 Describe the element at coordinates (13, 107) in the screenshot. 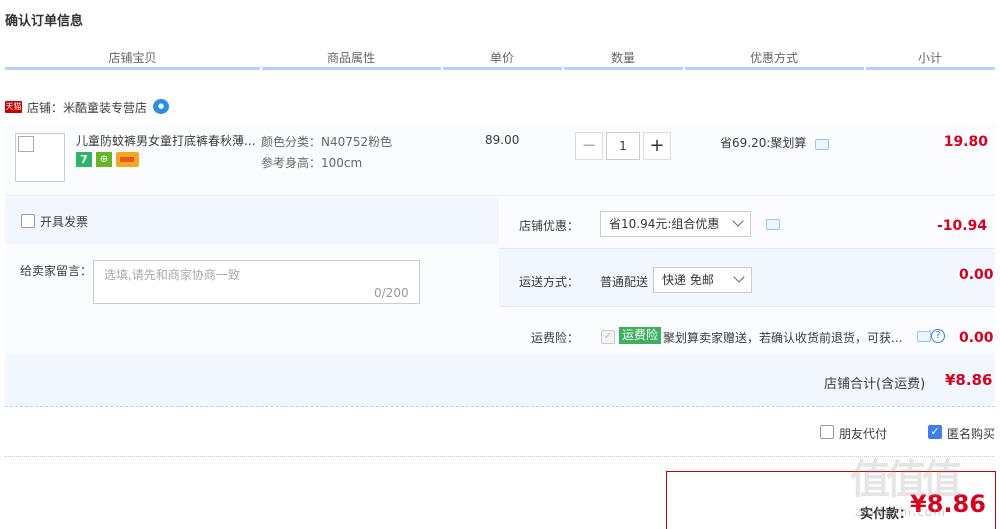

I see `tmall-badge: 天猫` at that location.